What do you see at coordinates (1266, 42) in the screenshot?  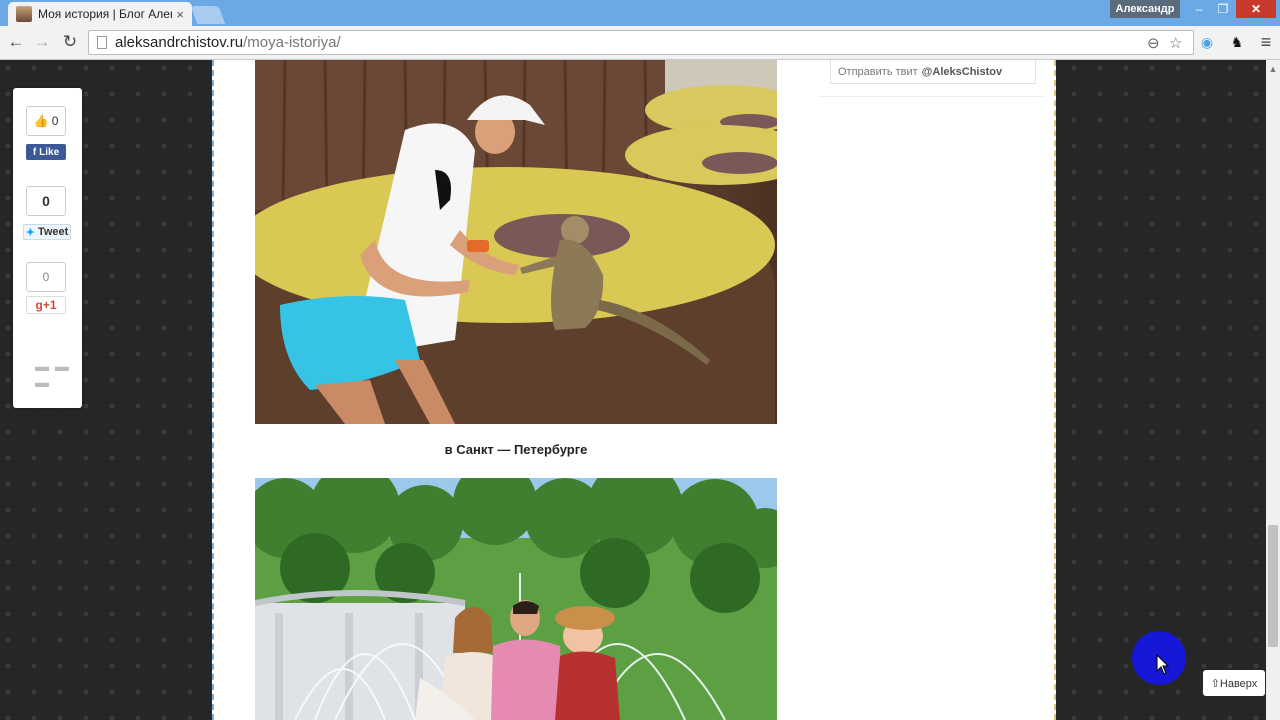 I see `menu-icon: ≡` at bounding box center [1266, 42].